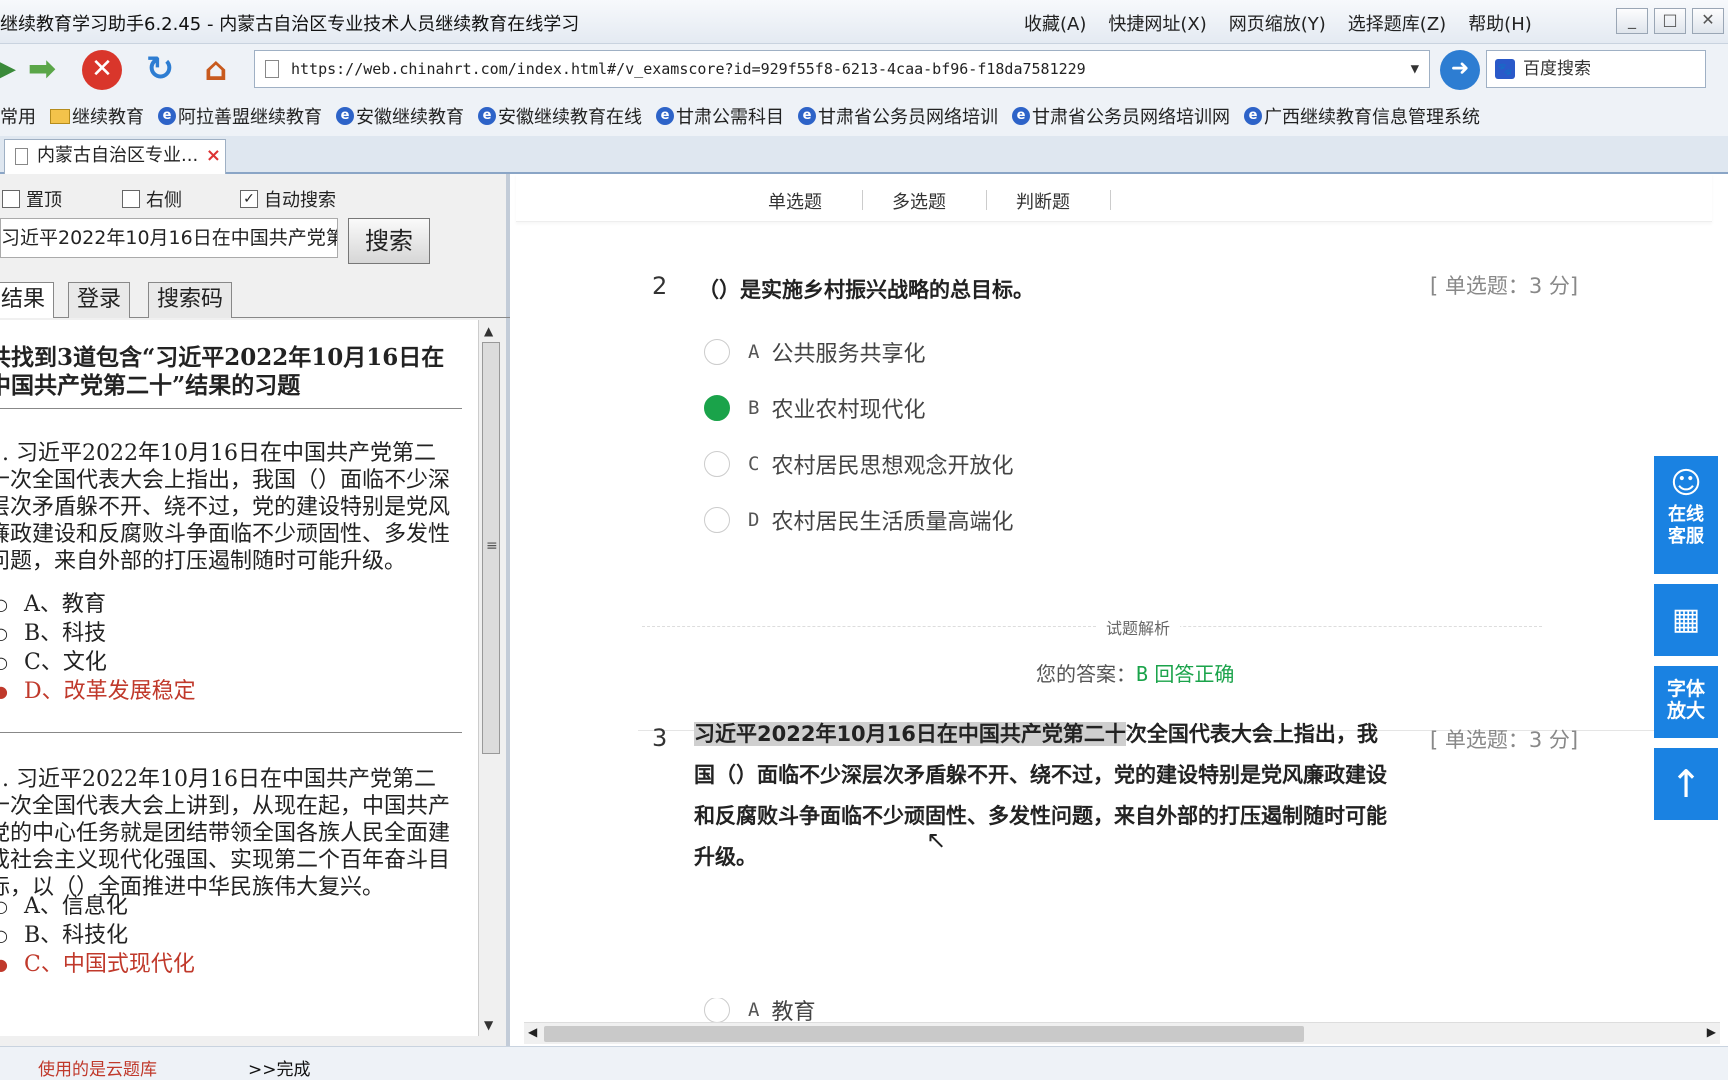 This screenshot has width=1728, height=1080. Describe the element at coordinates (1596, 69) in the screenshot. I see `baidu-search-input: 🐾 百度搜索` at that location.